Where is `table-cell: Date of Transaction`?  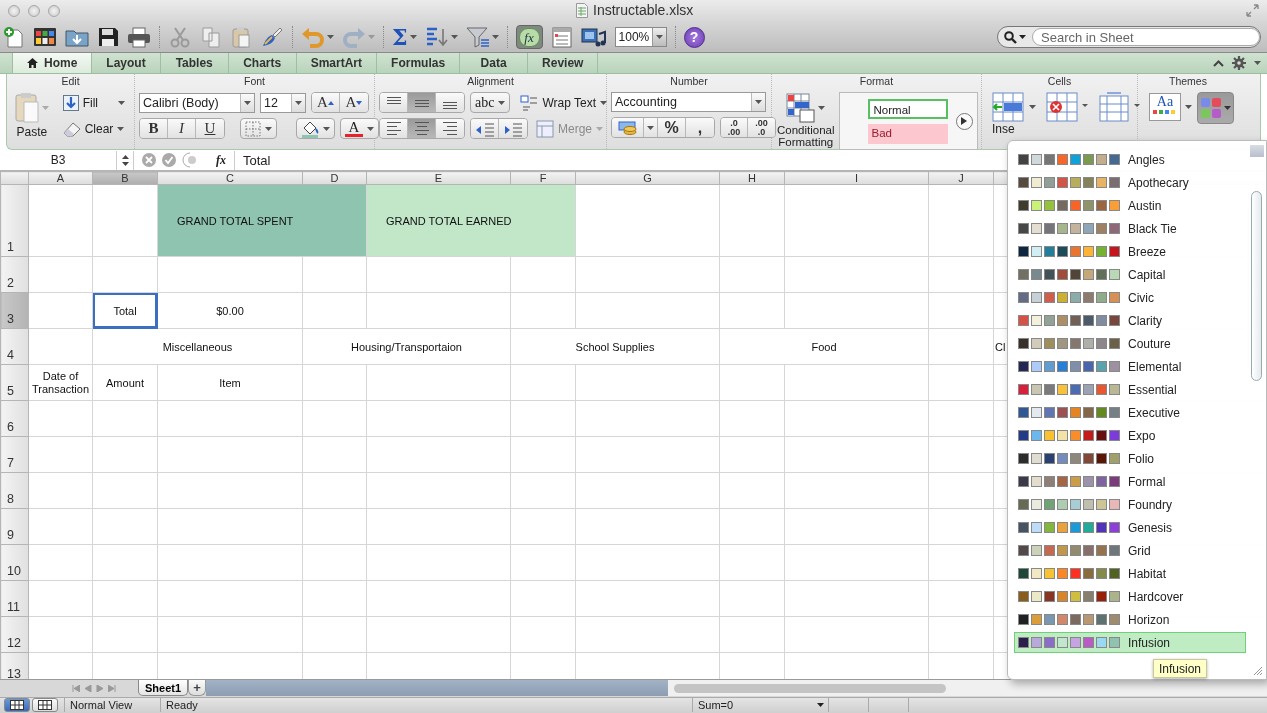
table-cell: Date of Transaction is located at coordinates (60, 382).